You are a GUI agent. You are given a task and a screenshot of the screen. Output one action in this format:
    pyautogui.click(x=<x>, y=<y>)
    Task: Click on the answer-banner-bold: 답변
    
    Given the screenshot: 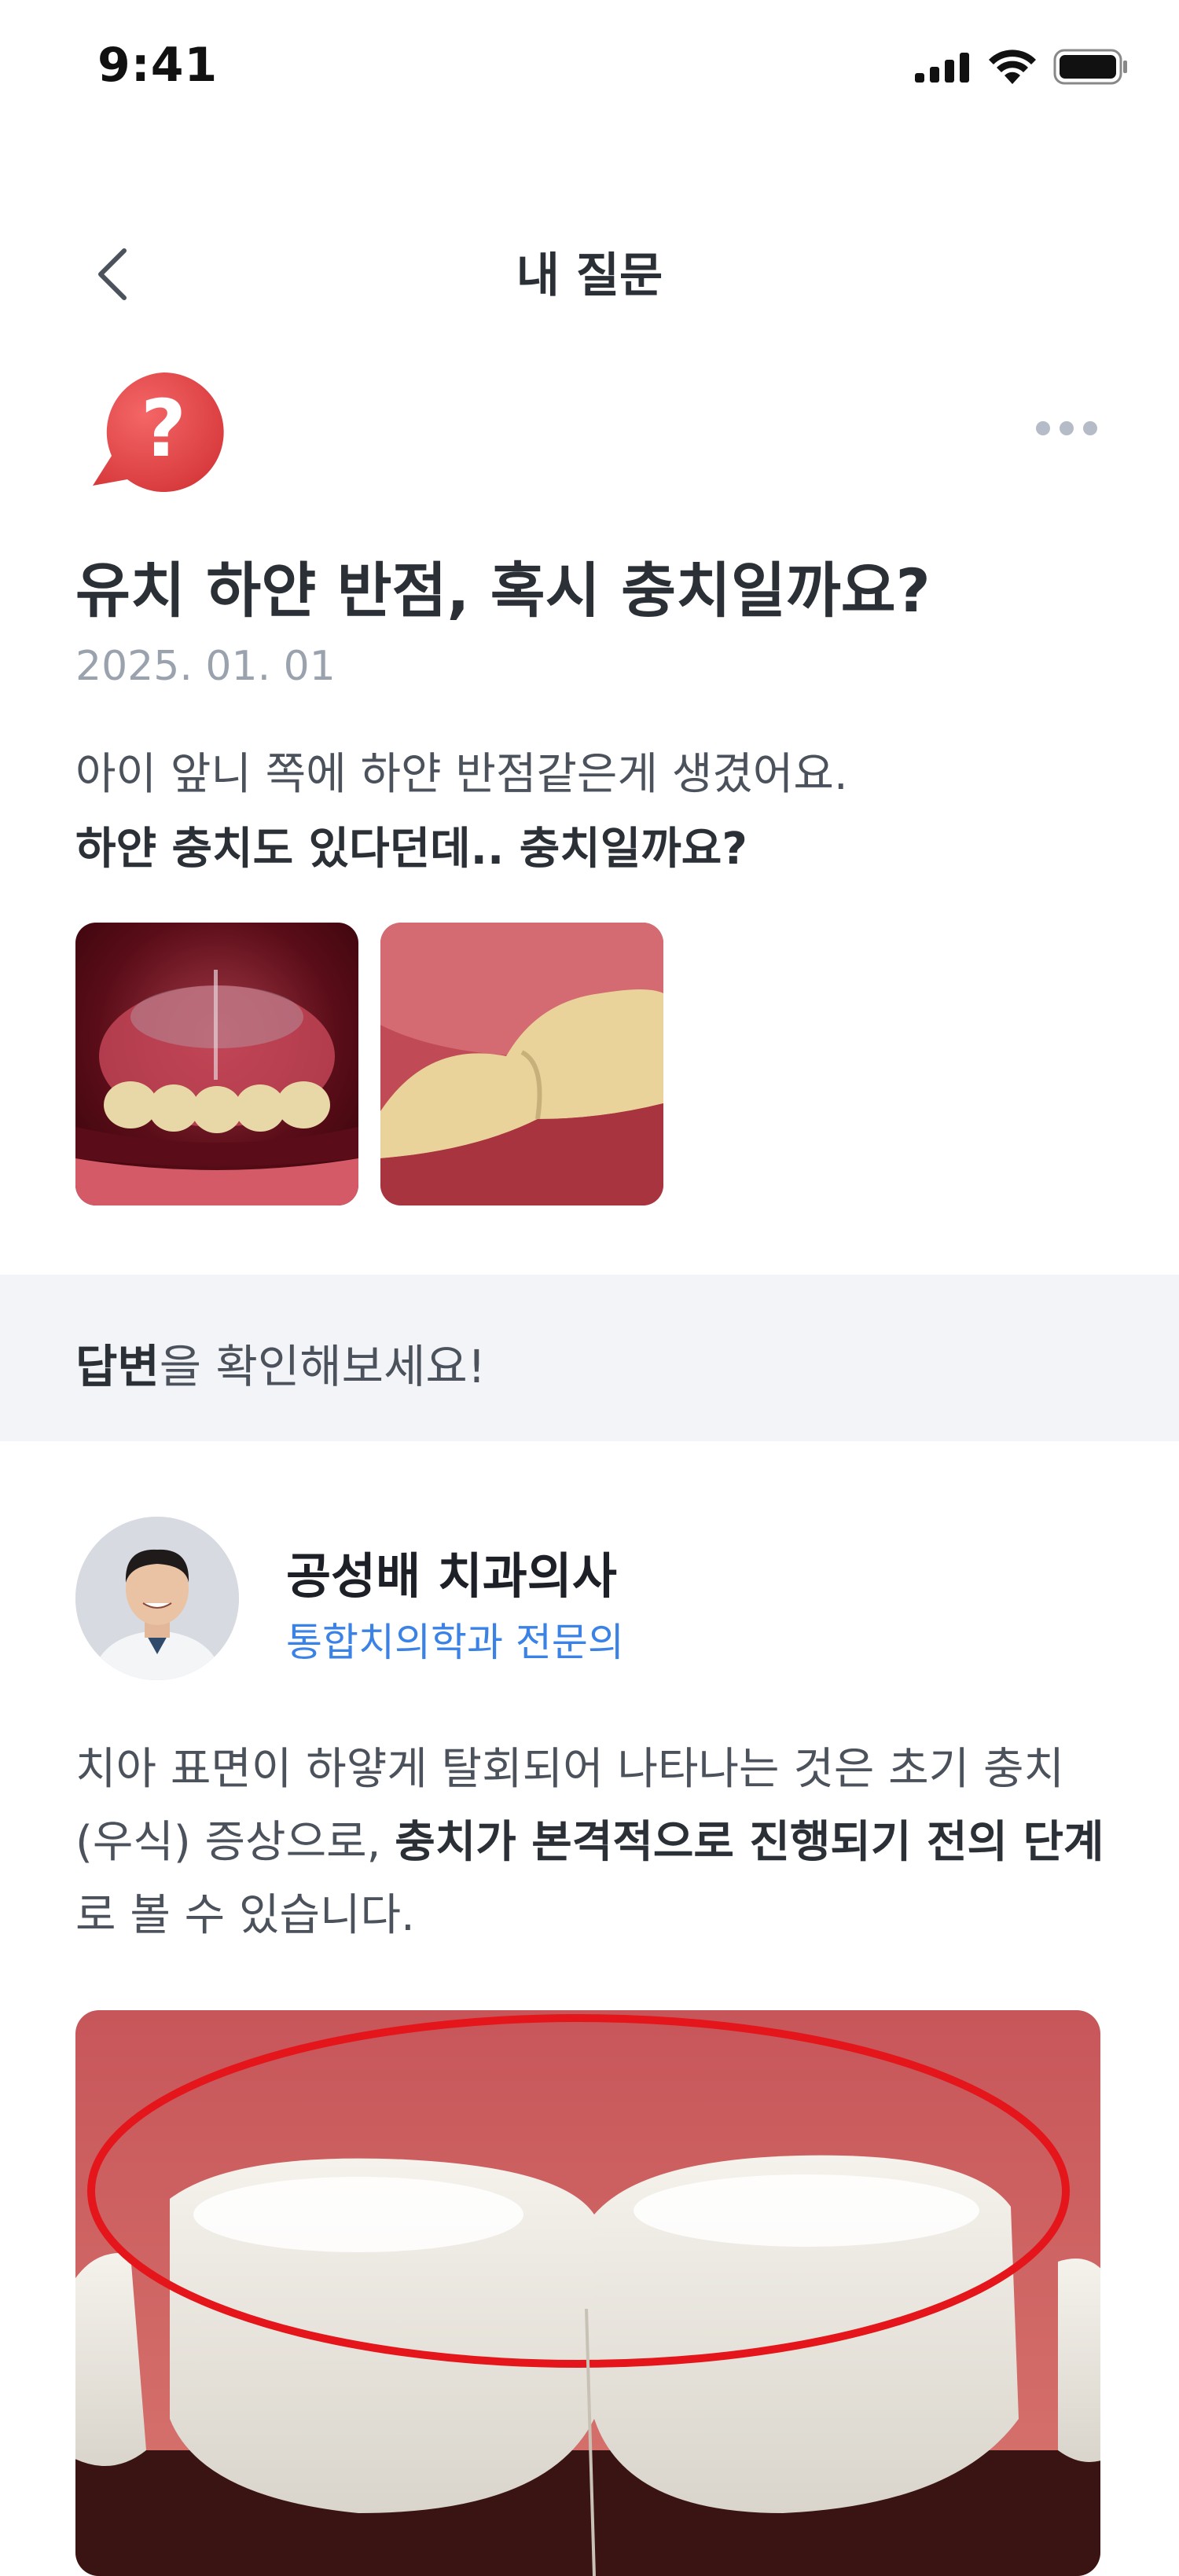 What is the action you would take?
    pyautogui.click(x=118, y=1366)
    